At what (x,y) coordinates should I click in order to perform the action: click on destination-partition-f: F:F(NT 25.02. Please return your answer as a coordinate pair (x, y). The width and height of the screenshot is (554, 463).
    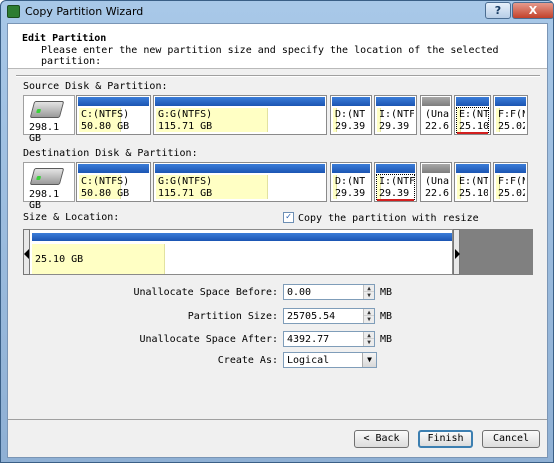
    Looking at the image, I should click on (510, 182).